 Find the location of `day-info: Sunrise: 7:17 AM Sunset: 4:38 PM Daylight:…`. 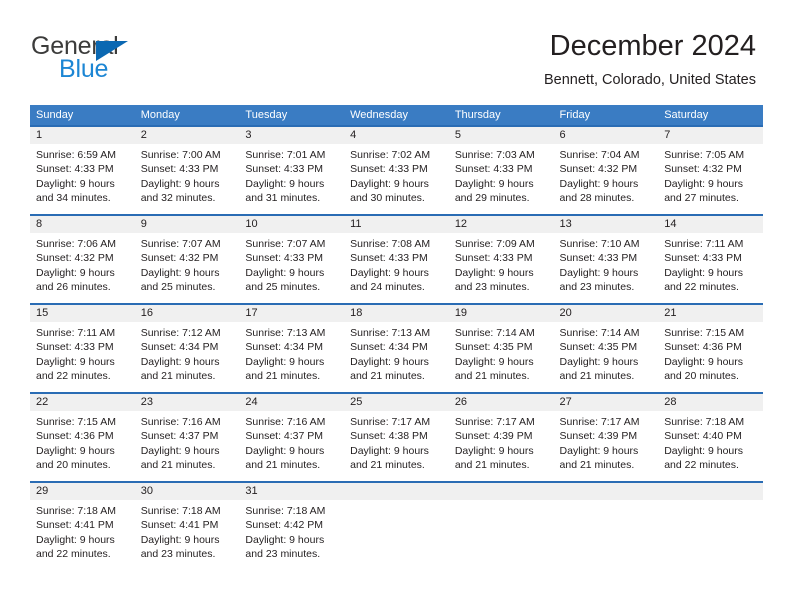

day-info: Sunrise: 7:17 AM Sunset: 4:38 PM Daylight:… is located at coordinates (396, 441).